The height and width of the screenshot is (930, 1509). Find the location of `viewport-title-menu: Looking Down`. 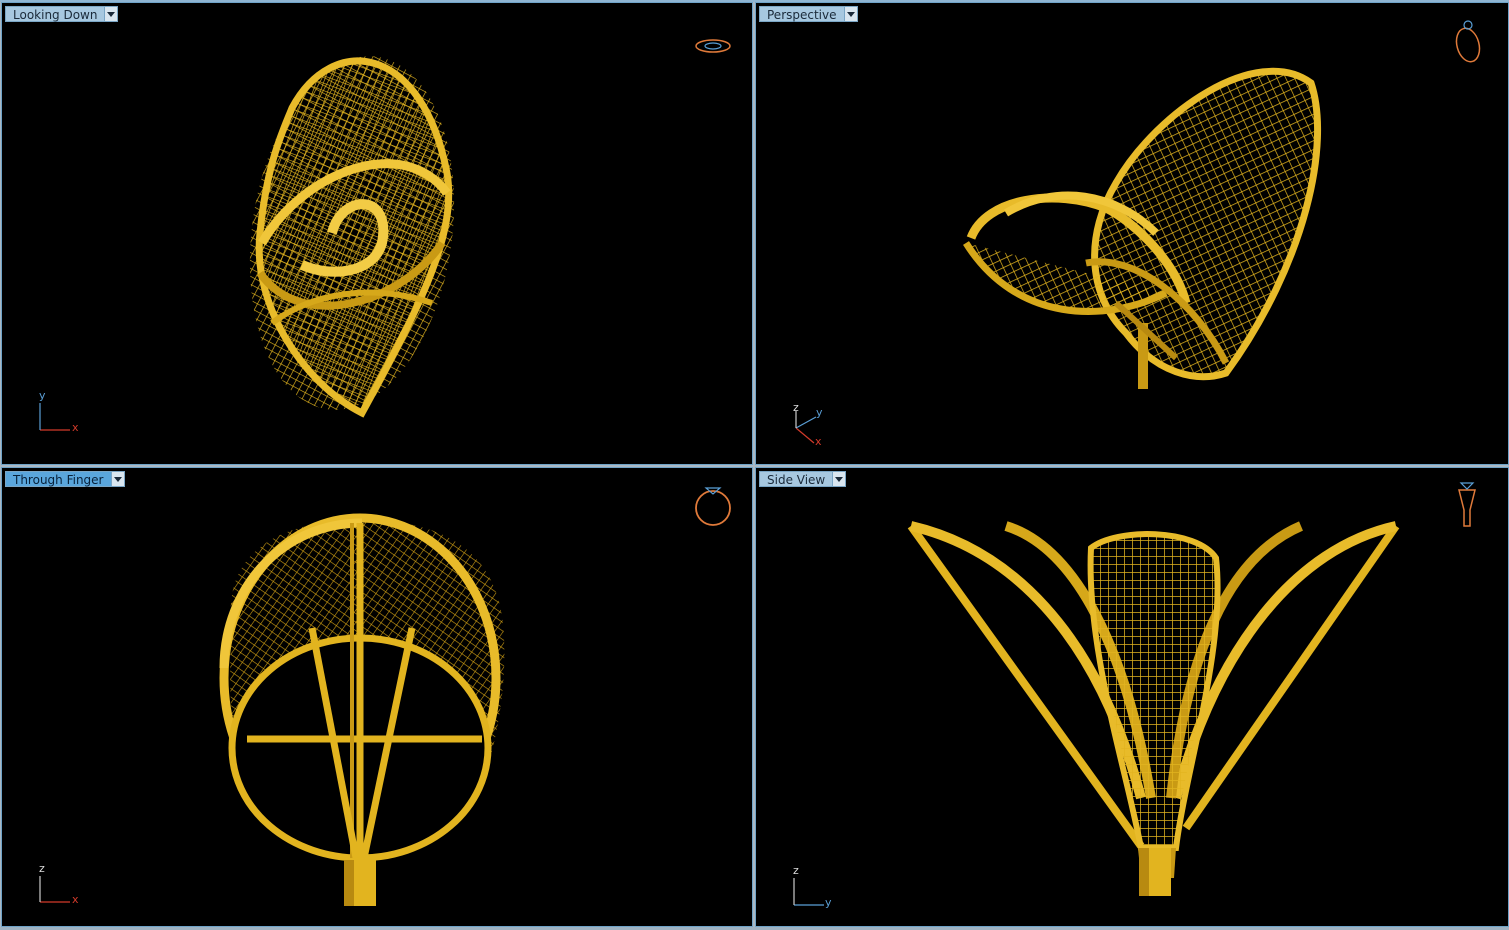

viewport-title-menu: Looking Down is located at coordinates (62, 14).